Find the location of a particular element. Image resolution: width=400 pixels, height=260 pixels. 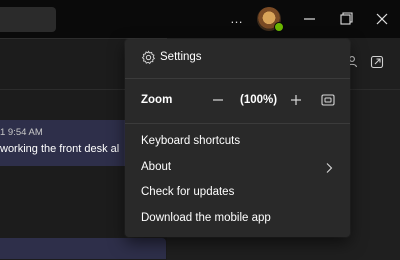

search-input is located at coordinates (28, 19).